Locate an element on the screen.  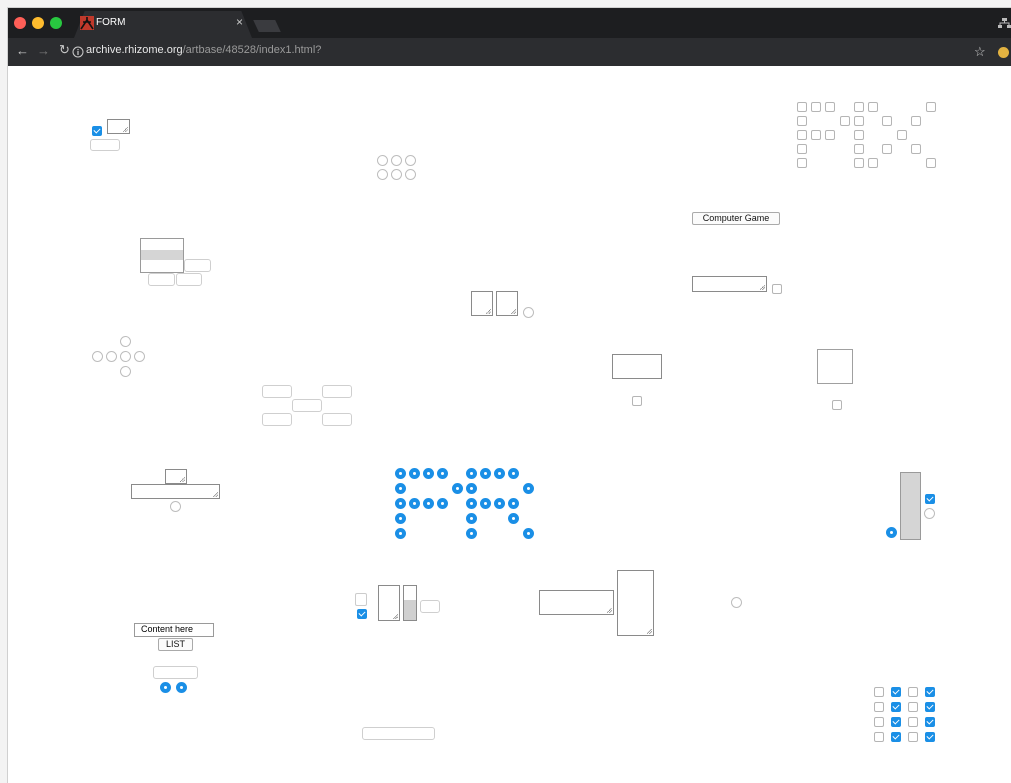
reload-icon: ↻ is located at coordinates (64, 50).